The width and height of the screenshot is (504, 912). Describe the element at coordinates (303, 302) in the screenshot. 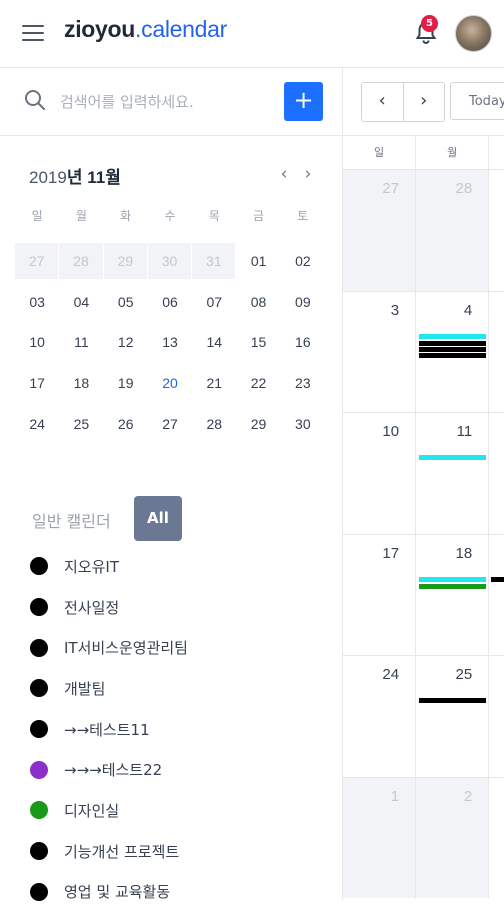

I see `mini-day: 09` at that location.